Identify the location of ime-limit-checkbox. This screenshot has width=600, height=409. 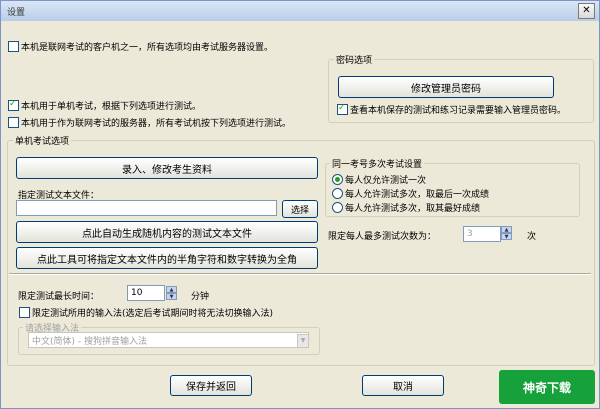
(24, 312).